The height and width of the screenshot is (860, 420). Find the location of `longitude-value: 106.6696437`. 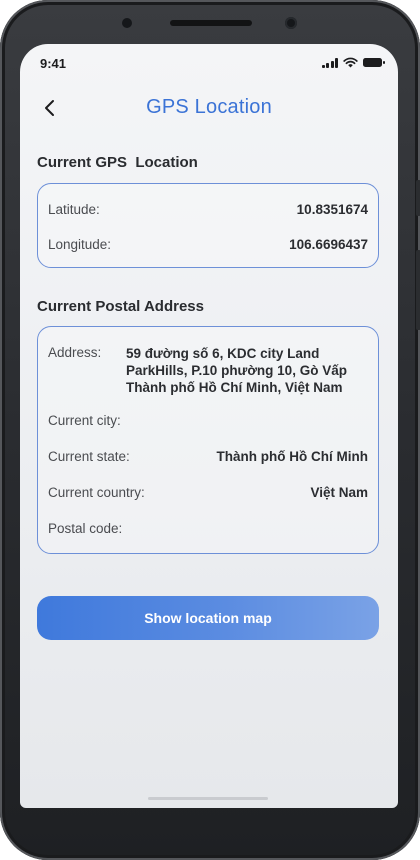

longitude-value: 106.6696437 is located at coordinates (328, 244).